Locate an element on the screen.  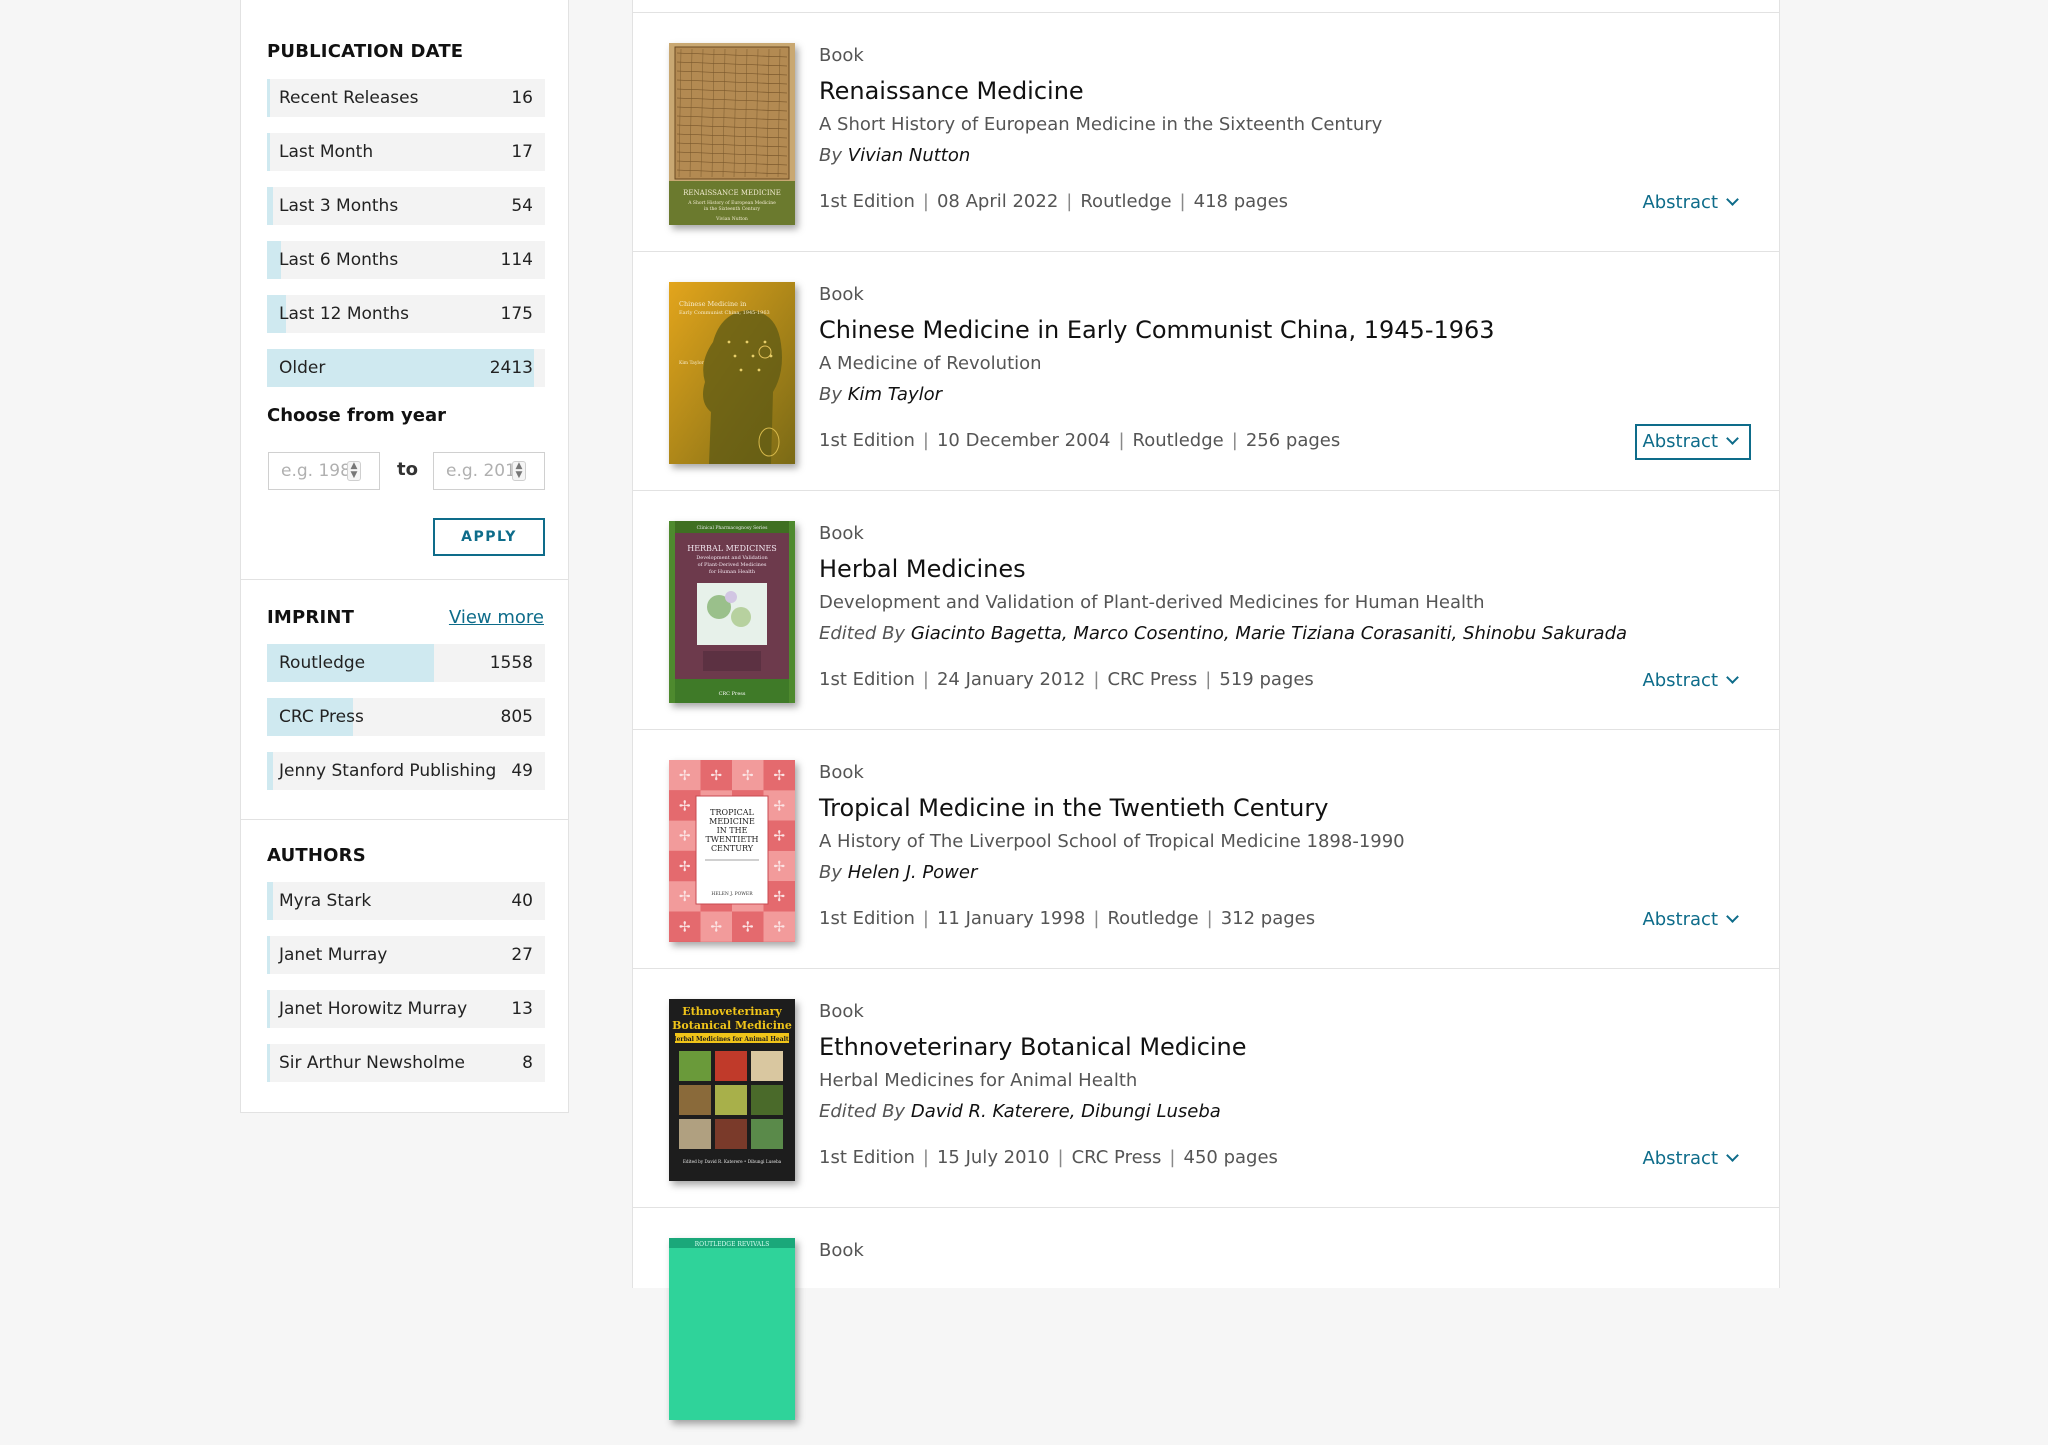
facet-count: 114 is located at coordinates (516, 260).